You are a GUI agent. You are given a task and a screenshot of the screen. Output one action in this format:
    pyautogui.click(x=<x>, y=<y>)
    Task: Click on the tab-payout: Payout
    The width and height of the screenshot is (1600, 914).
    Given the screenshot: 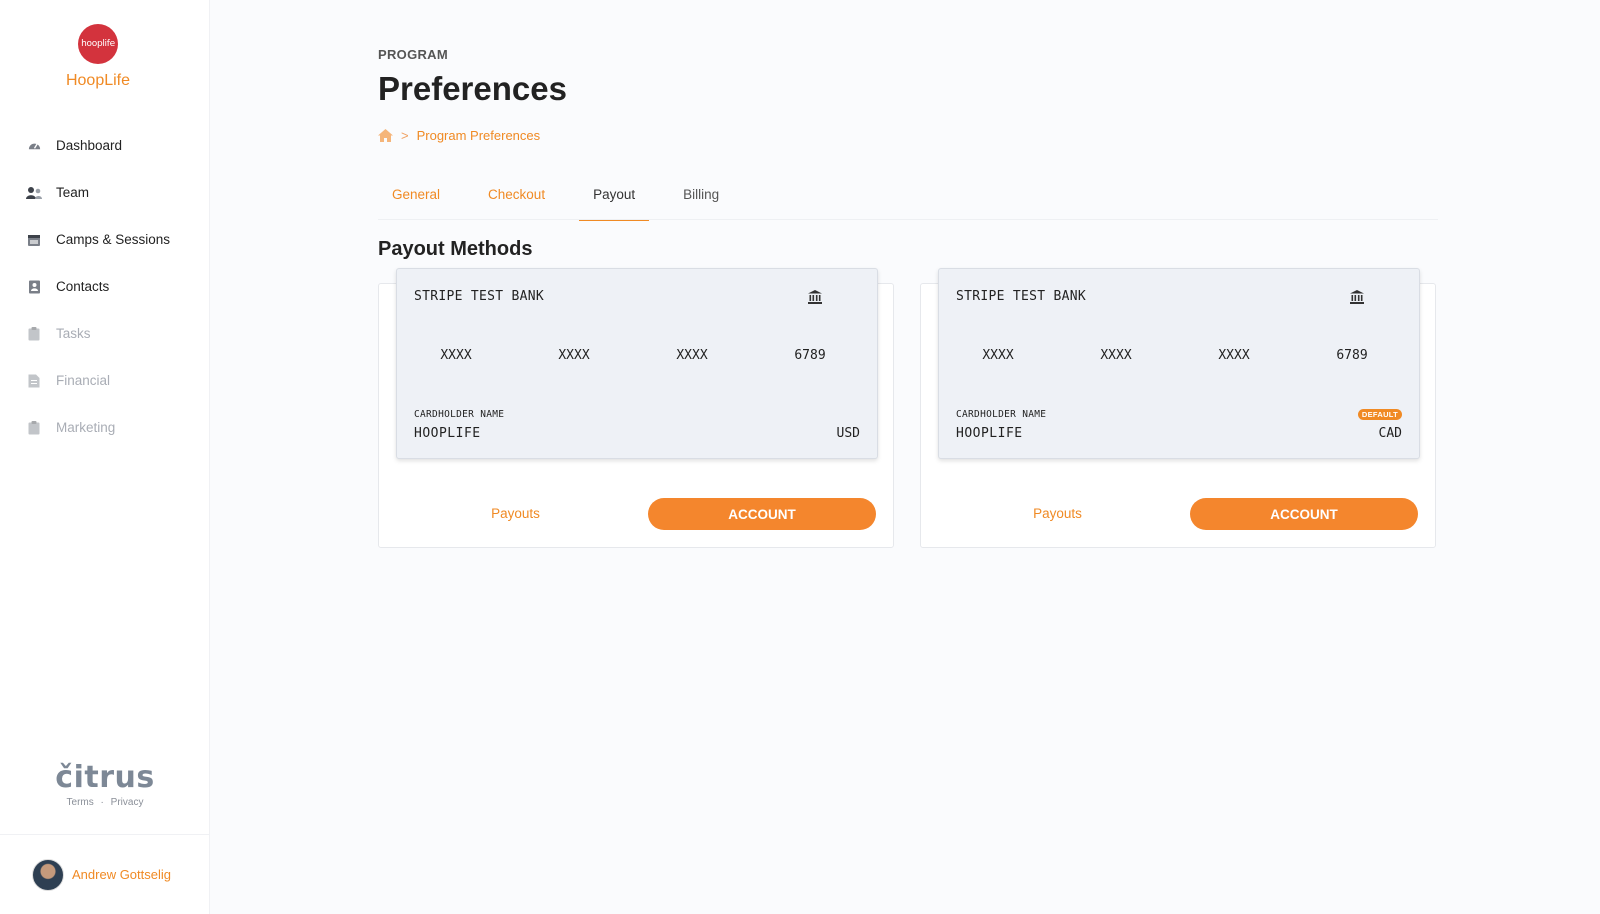 What is the action you would take?
    pyautogui.click(x=614, y=194)
    